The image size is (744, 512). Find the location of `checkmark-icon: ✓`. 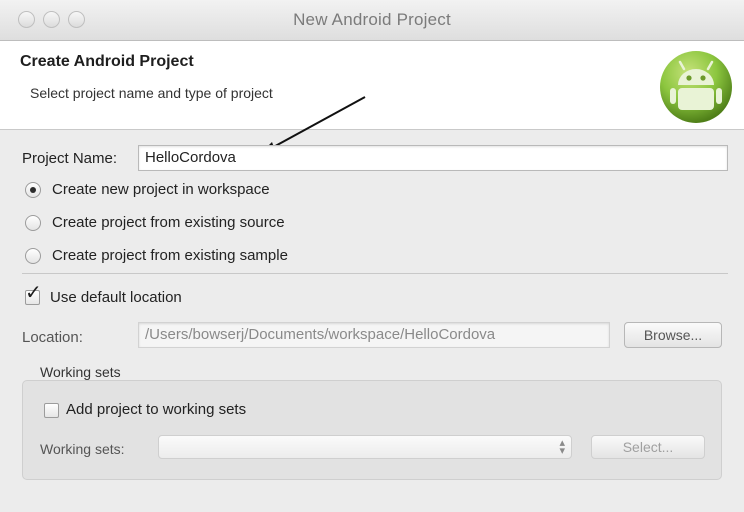

checkmark-icon: ✓ is located at coordinates (33, 293).